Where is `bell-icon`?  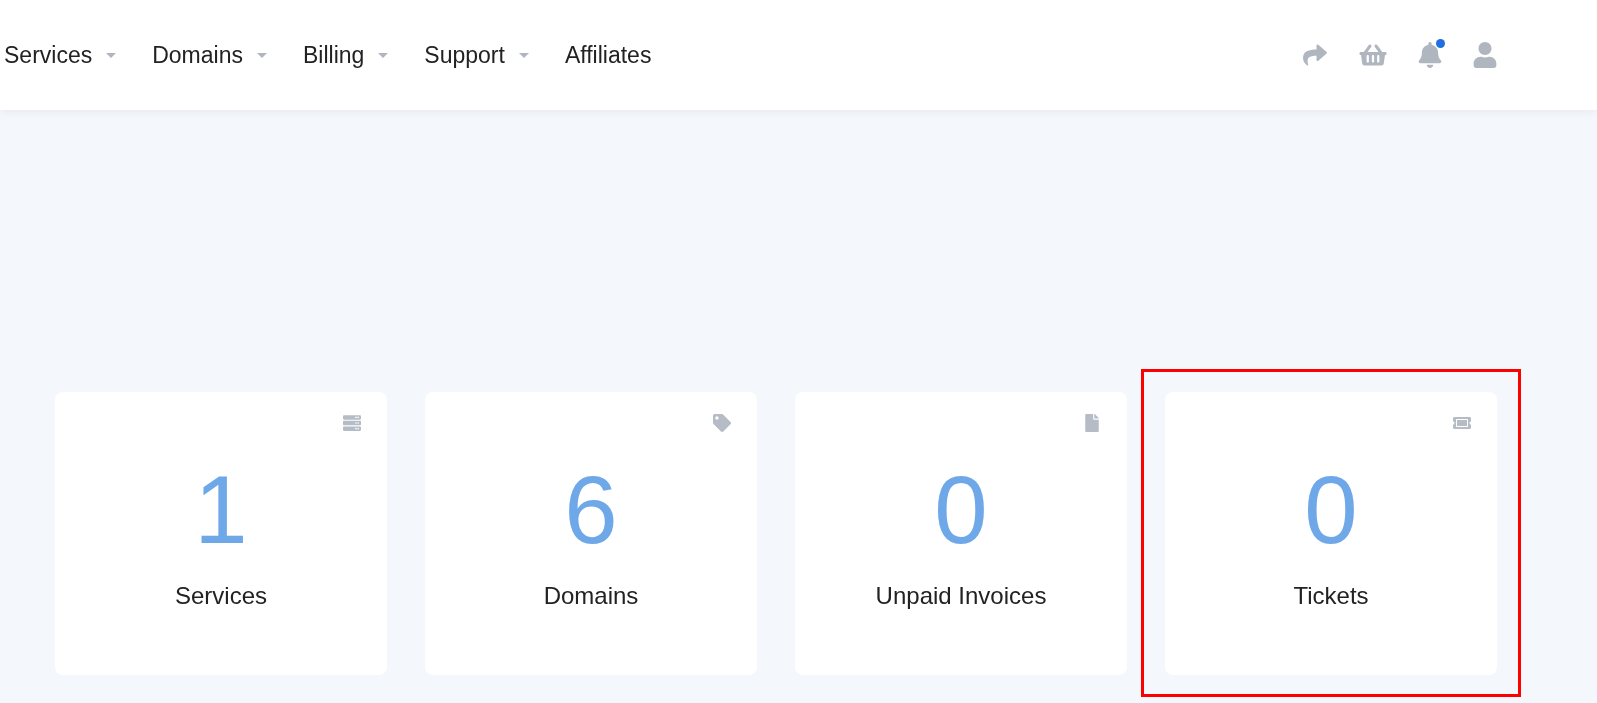 bell-icon is located at coordinates (1430, 55).